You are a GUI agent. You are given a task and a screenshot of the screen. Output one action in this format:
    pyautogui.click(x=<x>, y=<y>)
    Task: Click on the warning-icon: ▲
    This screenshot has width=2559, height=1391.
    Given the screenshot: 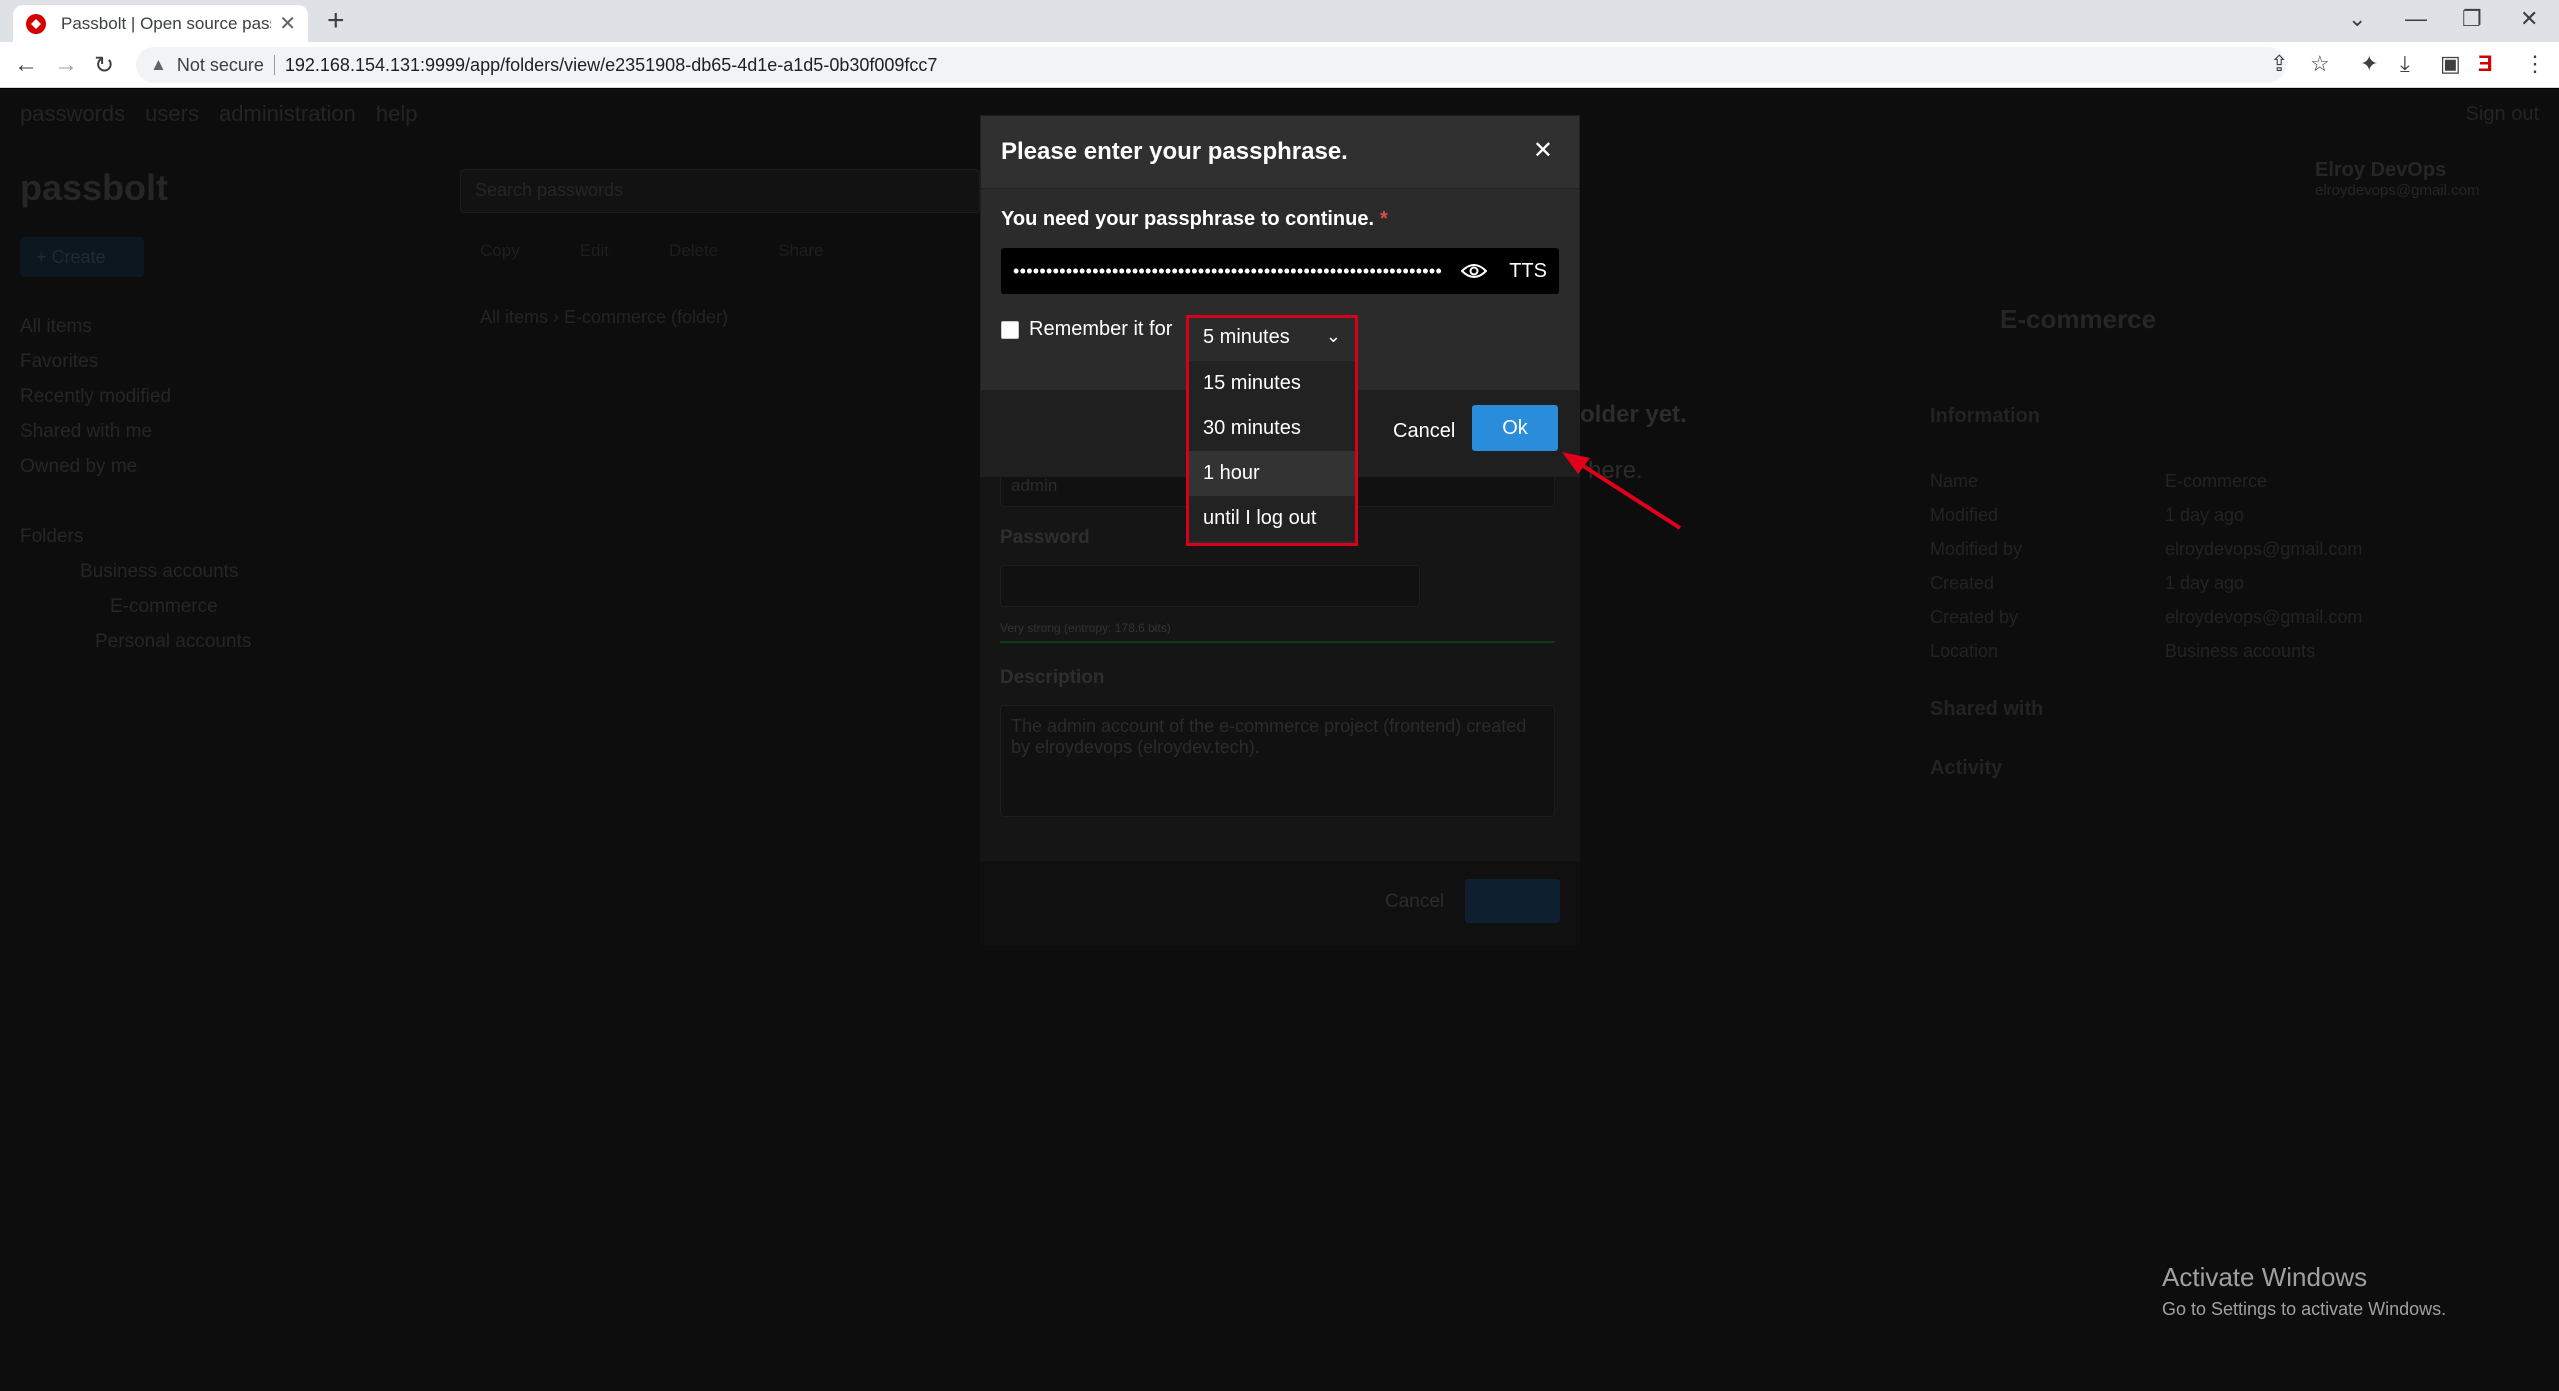 What is the action you would take?
    pyautogui.click(x=158, y=64)
    